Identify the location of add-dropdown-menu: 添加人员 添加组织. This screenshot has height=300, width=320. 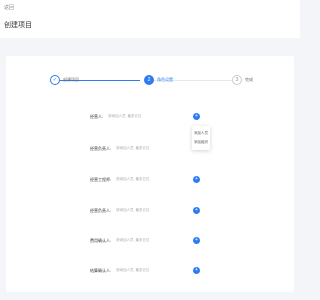
(201, 138).